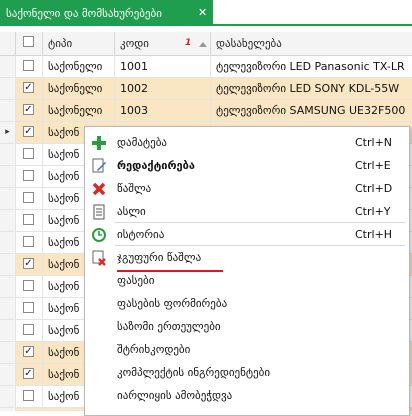 The image size is (412, 416). I want to click on menu-item-label: ფასების ფორმირება, so click(172, 303).